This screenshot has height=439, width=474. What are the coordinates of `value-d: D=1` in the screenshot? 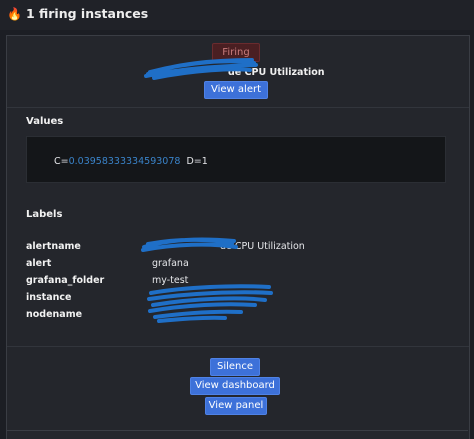 It's located at (197, 161).